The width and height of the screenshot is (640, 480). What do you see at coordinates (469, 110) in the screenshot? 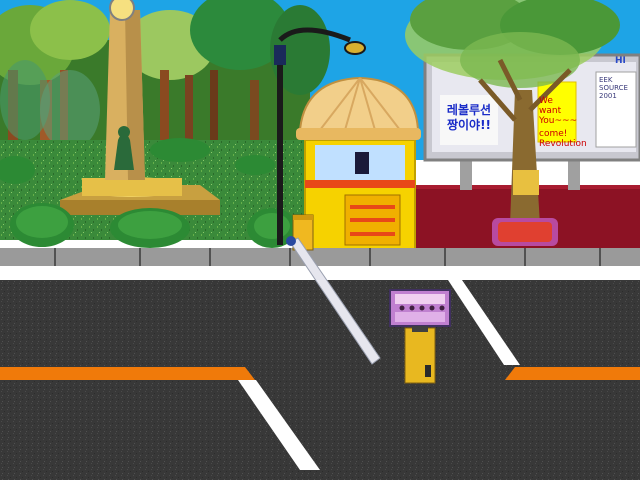
I see `billboard-korean-line1: 레볼루션` at bounding box center [469, 110].